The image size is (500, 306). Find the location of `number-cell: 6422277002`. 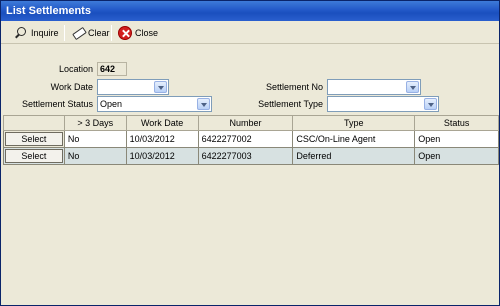

number-cell: 6422277002 is located at coordinates (245, 139).